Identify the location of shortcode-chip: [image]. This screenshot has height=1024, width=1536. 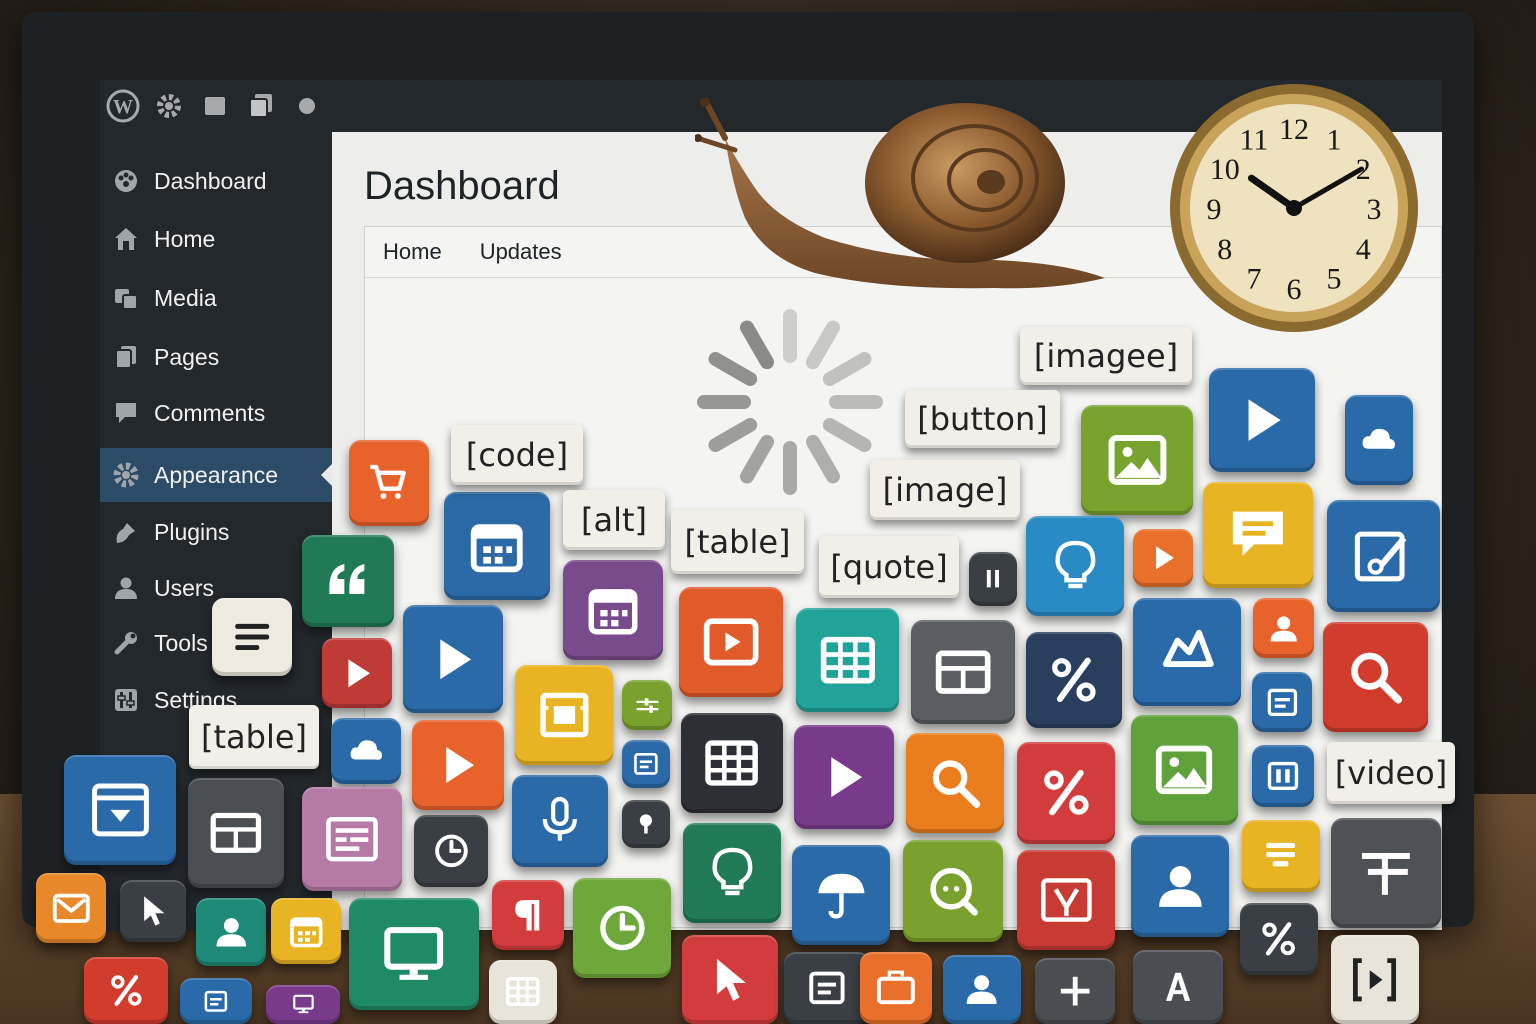
(945, 490).